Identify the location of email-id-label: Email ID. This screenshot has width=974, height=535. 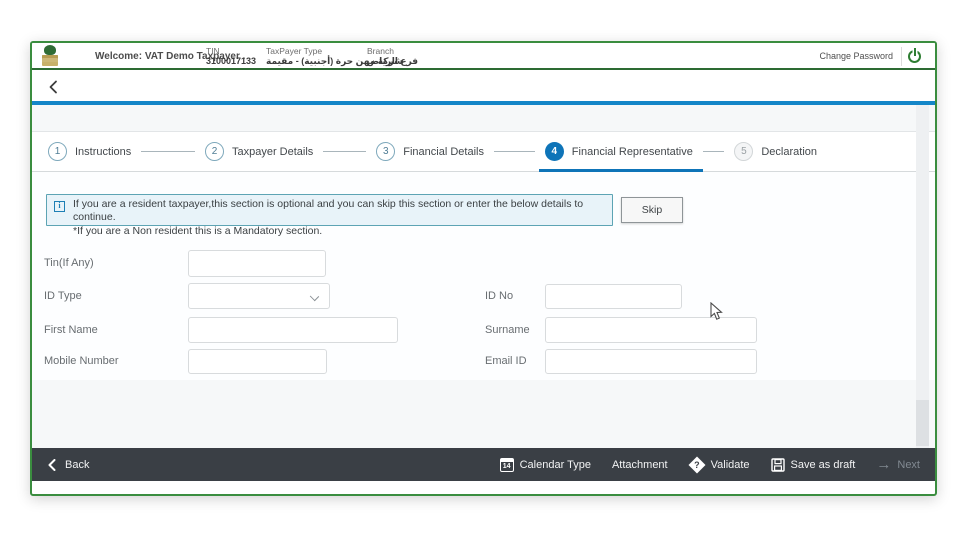
(506, 361).